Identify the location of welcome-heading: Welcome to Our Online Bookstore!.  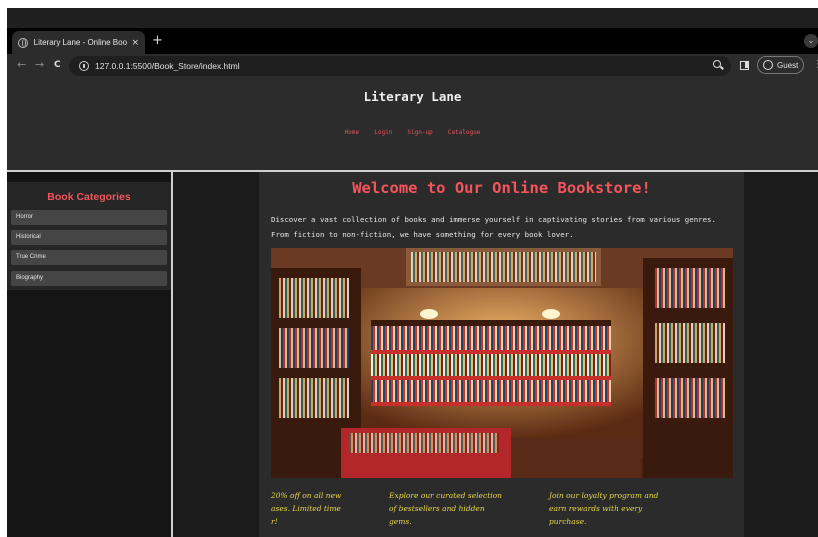
(501, 188).